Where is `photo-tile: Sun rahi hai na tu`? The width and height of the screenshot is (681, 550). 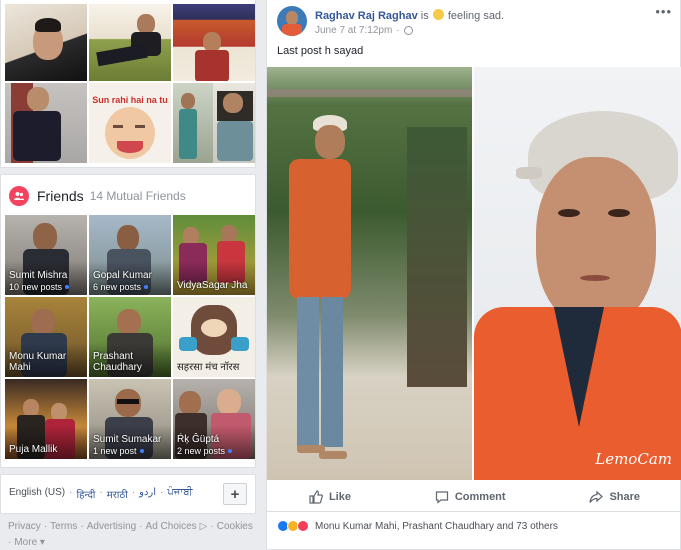 photo-tile: Sun rahi hai na tu is located at coordinates (130, 123).